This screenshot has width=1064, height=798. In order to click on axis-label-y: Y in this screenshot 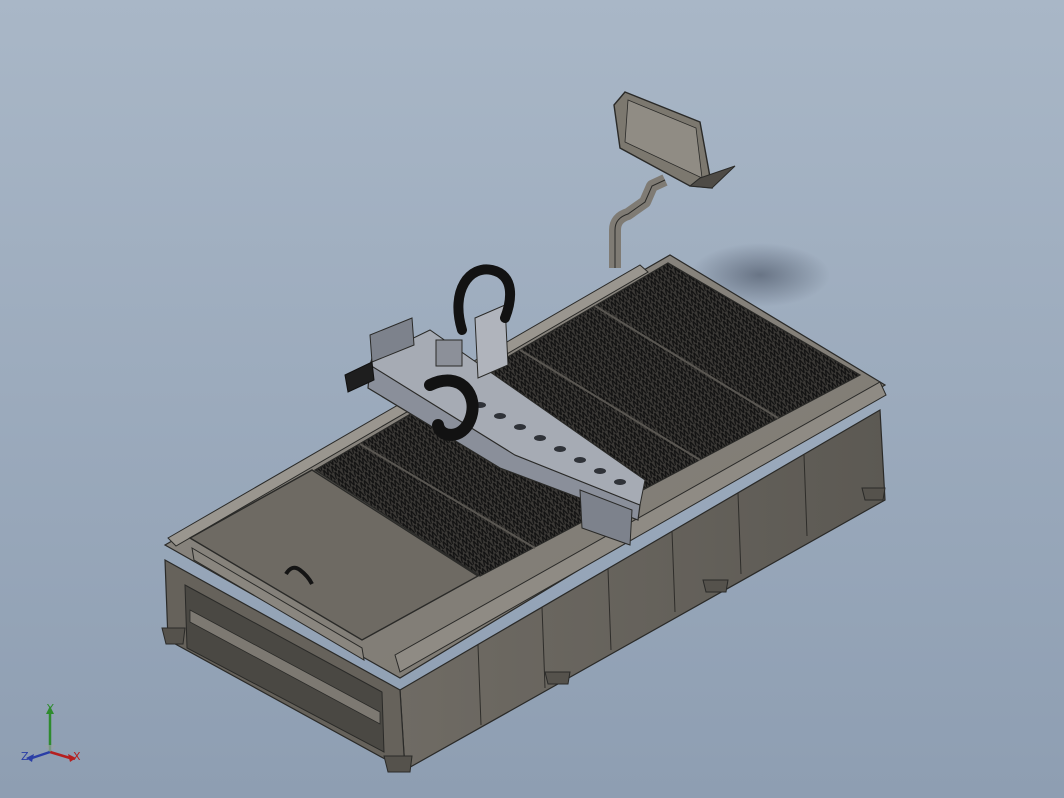, I will do `click(50, 708)`.